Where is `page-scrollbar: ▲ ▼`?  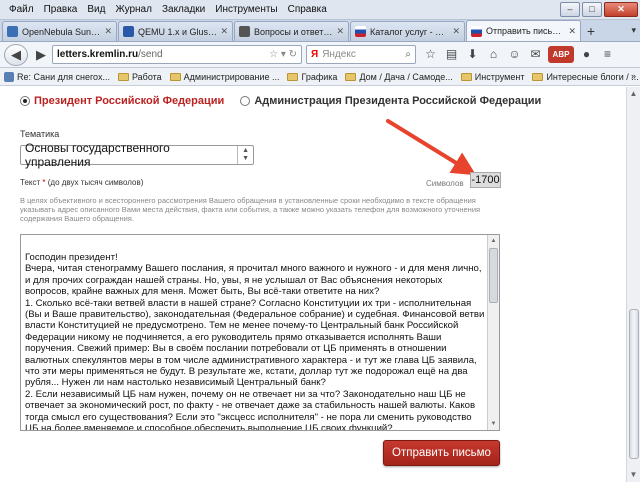 page-scrollbar: ▲ ▼ is located at coordinates (633, 284).